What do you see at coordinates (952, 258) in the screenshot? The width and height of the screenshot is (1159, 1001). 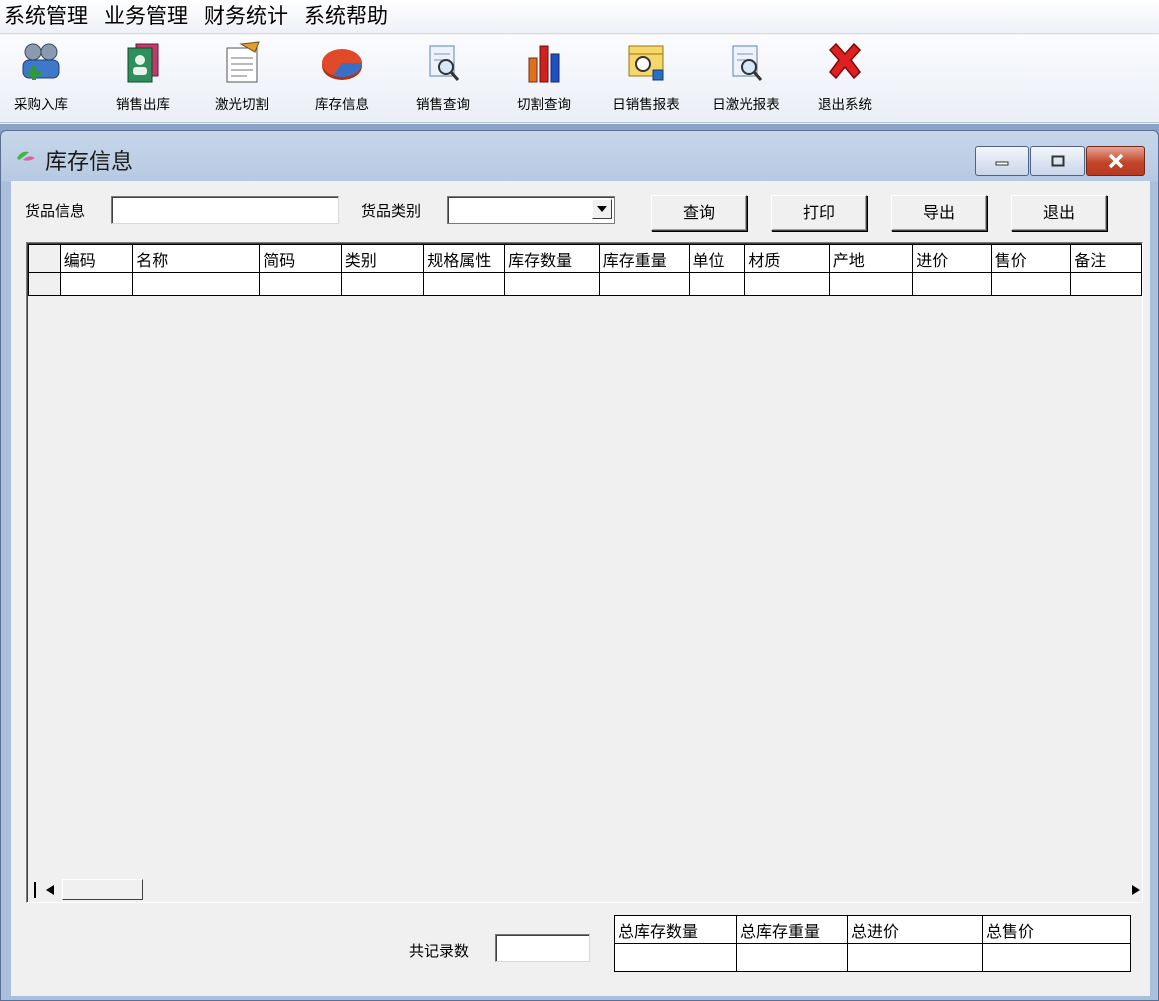 I see `column-header: 进价` at bounding box center [952, 258].